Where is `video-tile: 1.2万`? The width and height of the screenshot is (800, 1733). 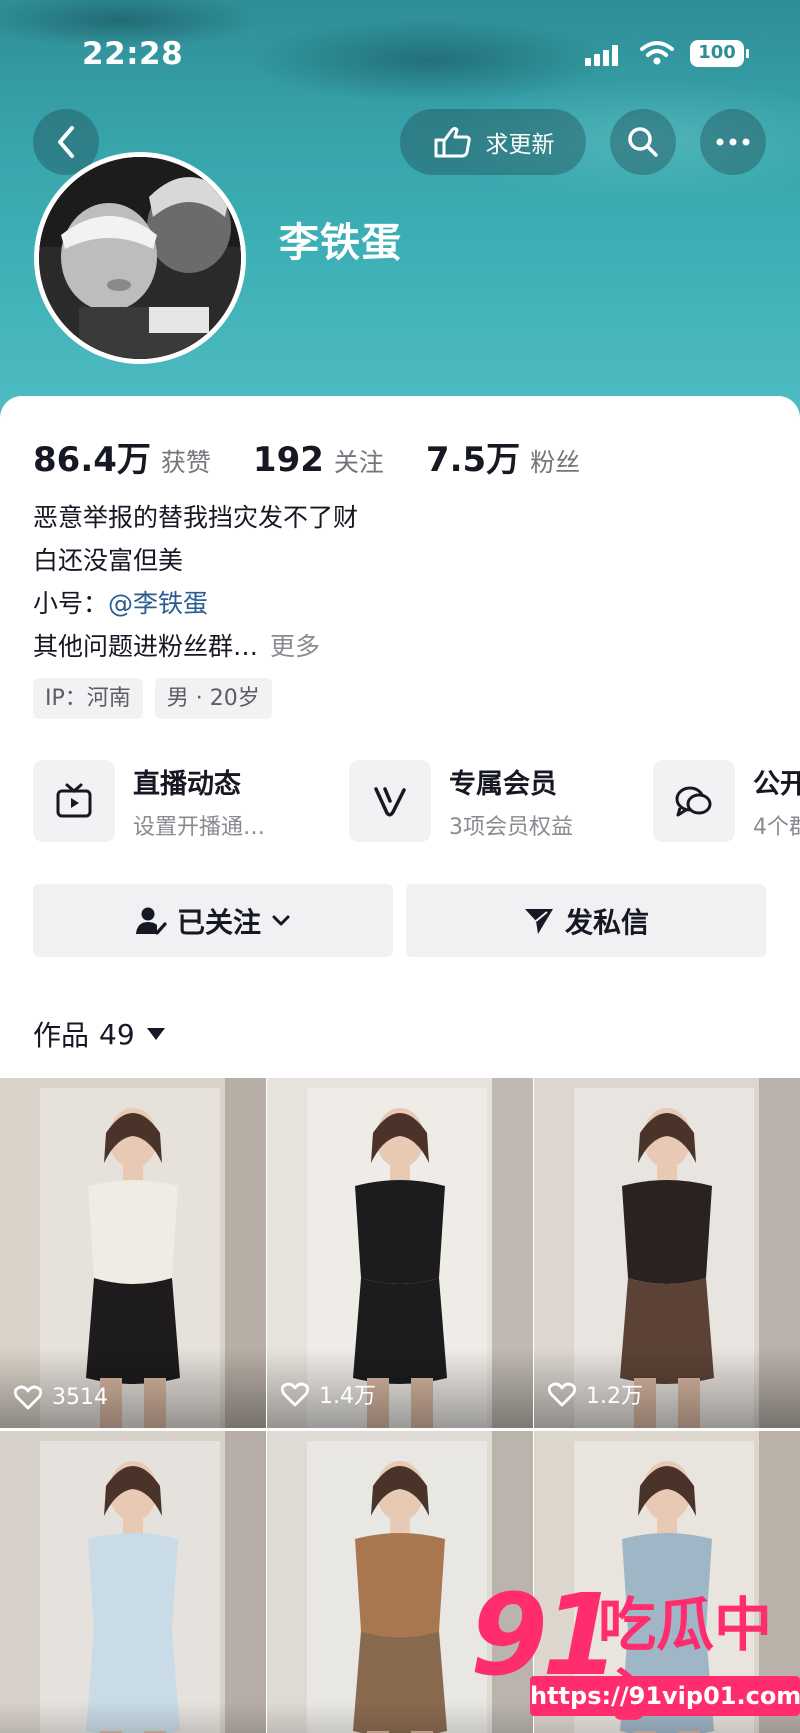 video-tile: 1.2万 is located at coordinates (667, 1253).